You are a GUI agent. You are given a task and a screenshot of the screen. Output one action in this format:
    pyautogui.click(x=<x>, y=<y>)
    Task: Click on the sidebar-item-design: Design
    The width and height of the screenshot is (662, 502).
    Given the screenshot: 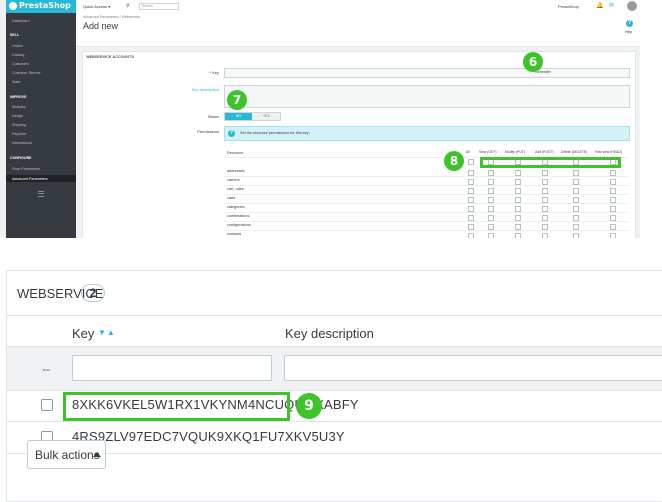 What is the action you would take?
    pyautogui.click(x=17, y=116)
    